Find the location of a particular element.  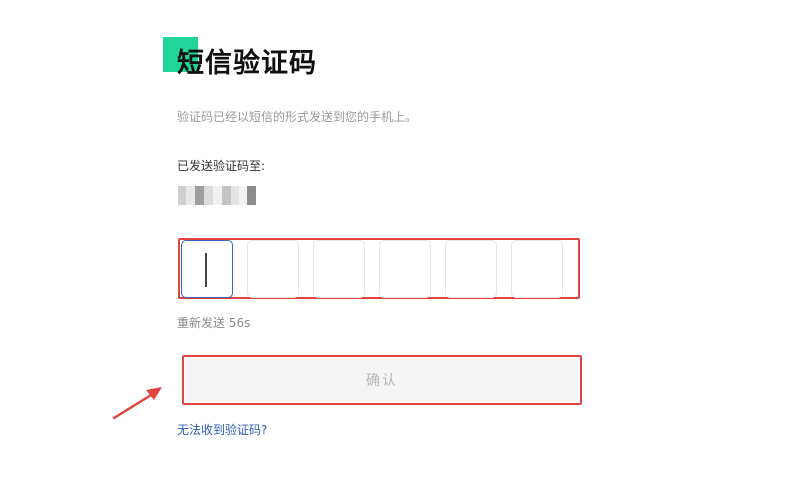

text-caret is located at coordinates (206, 270).